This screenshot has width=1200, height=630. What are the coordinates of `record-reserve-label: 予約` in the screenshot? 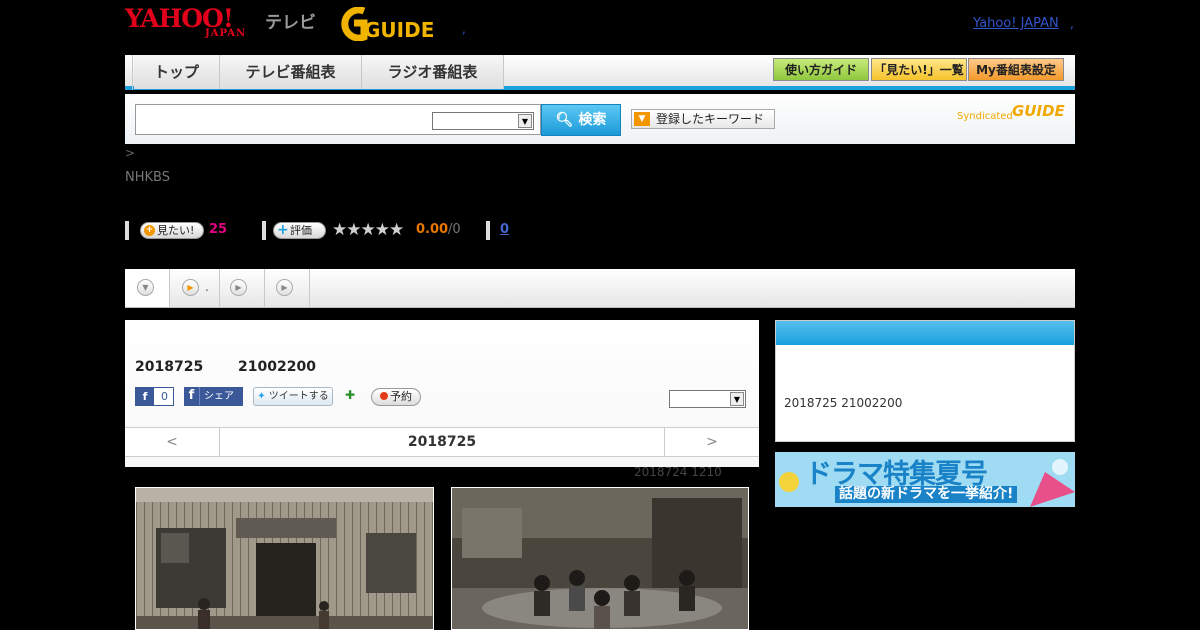 It's located at (401, 396).